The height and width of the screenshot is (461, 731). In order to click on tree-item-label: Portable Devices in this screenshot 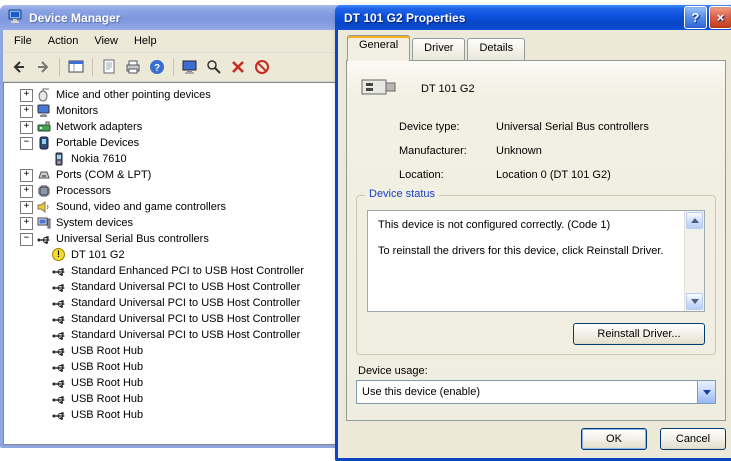, I will do `click(98, 143)`.